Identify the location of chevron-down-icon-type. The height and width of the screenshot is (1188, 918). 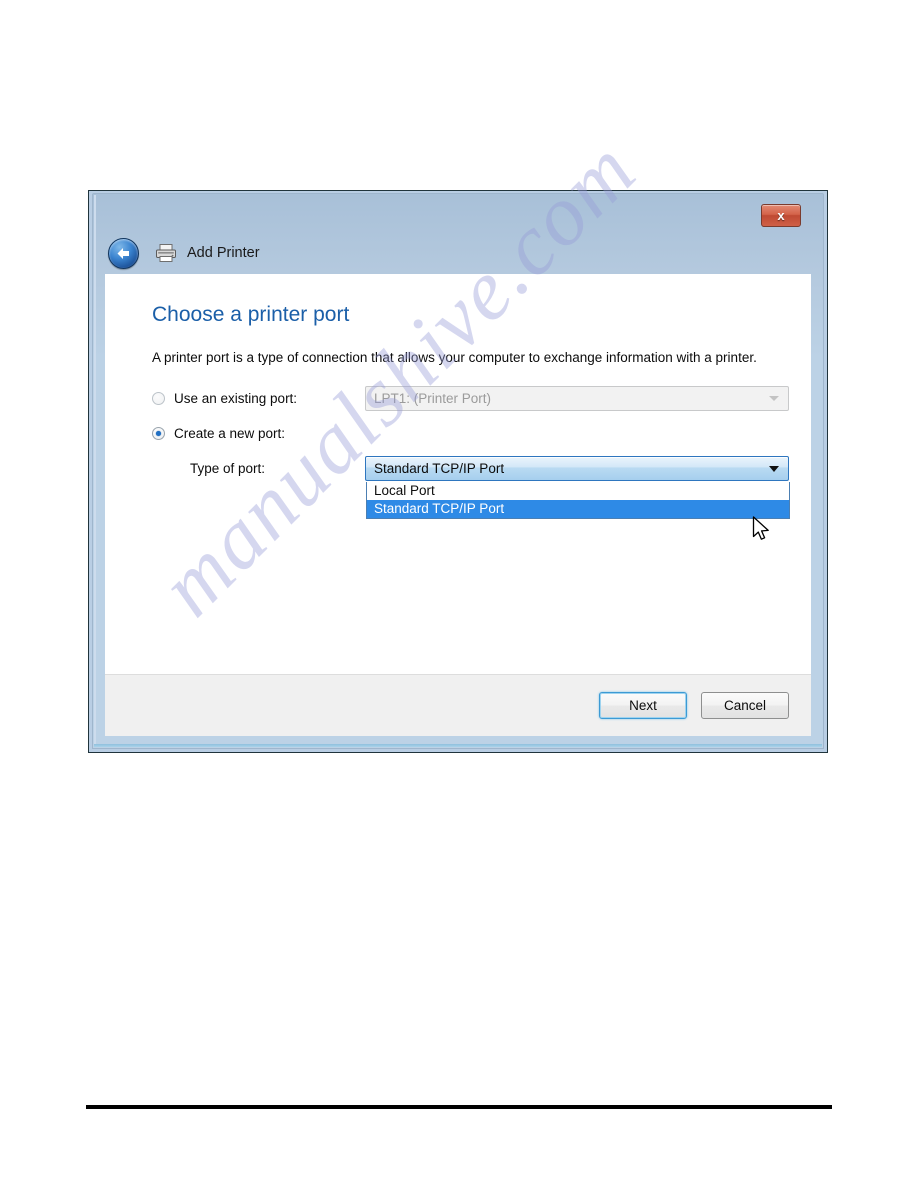
(774, 469).